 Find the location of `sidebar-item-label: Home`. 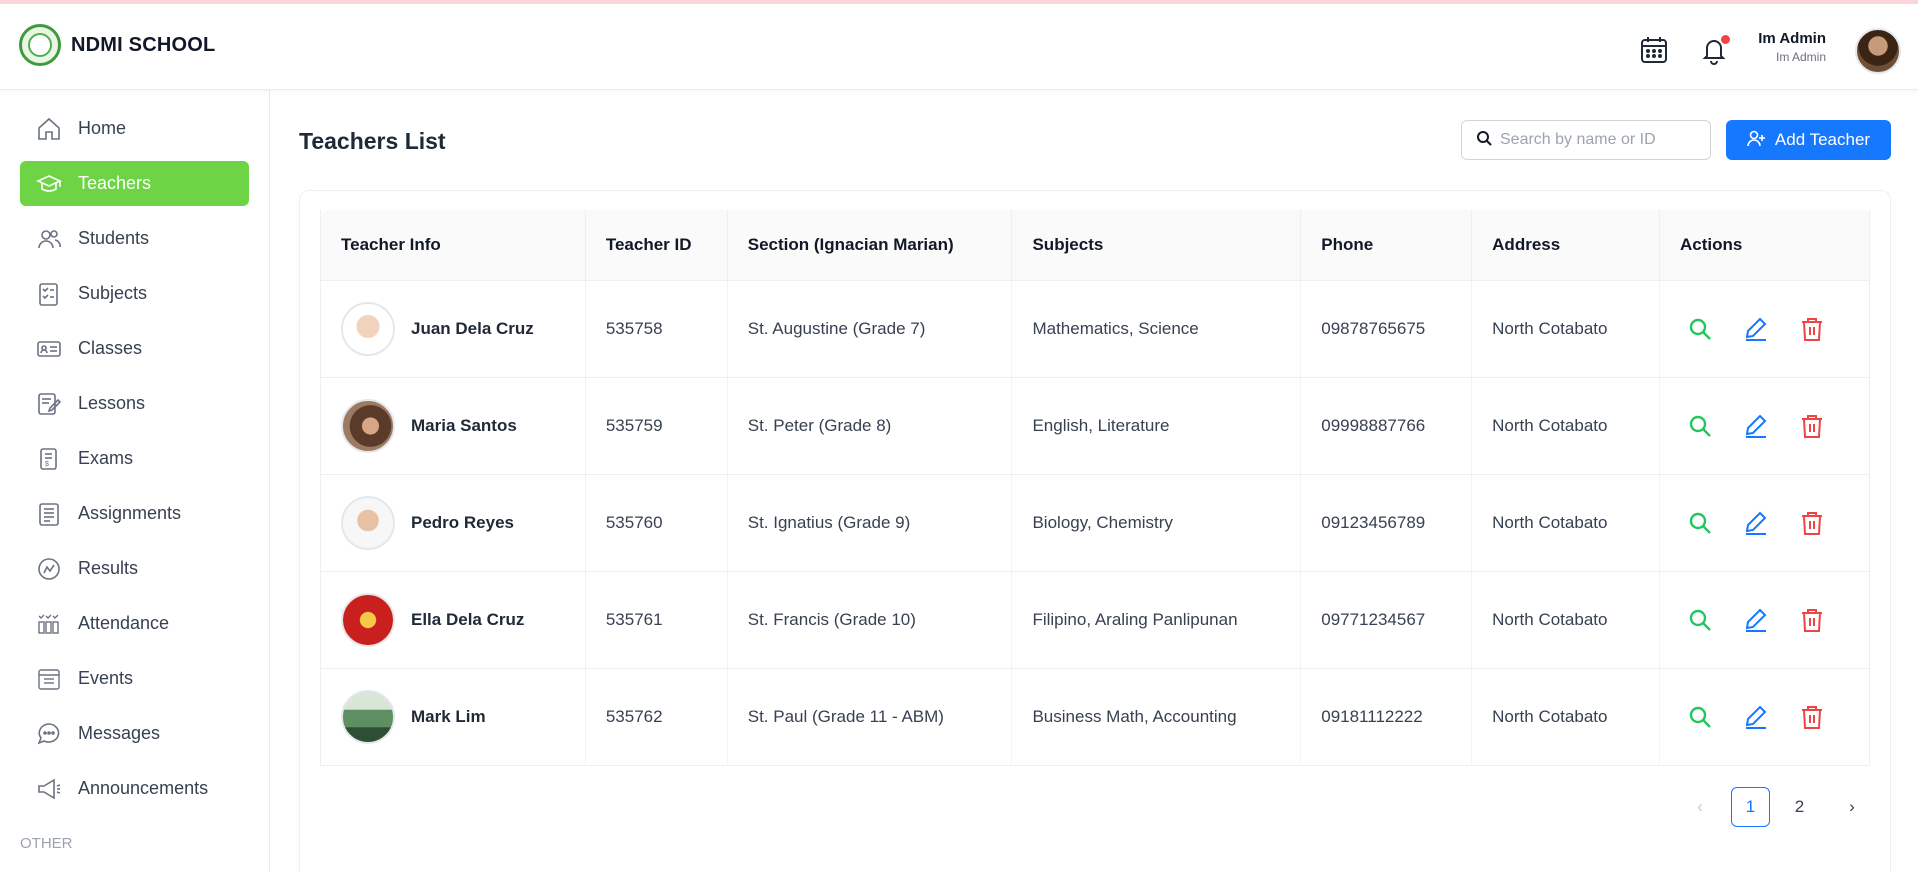

sidebar-item-label: Home is located at coordinates (102, 128).